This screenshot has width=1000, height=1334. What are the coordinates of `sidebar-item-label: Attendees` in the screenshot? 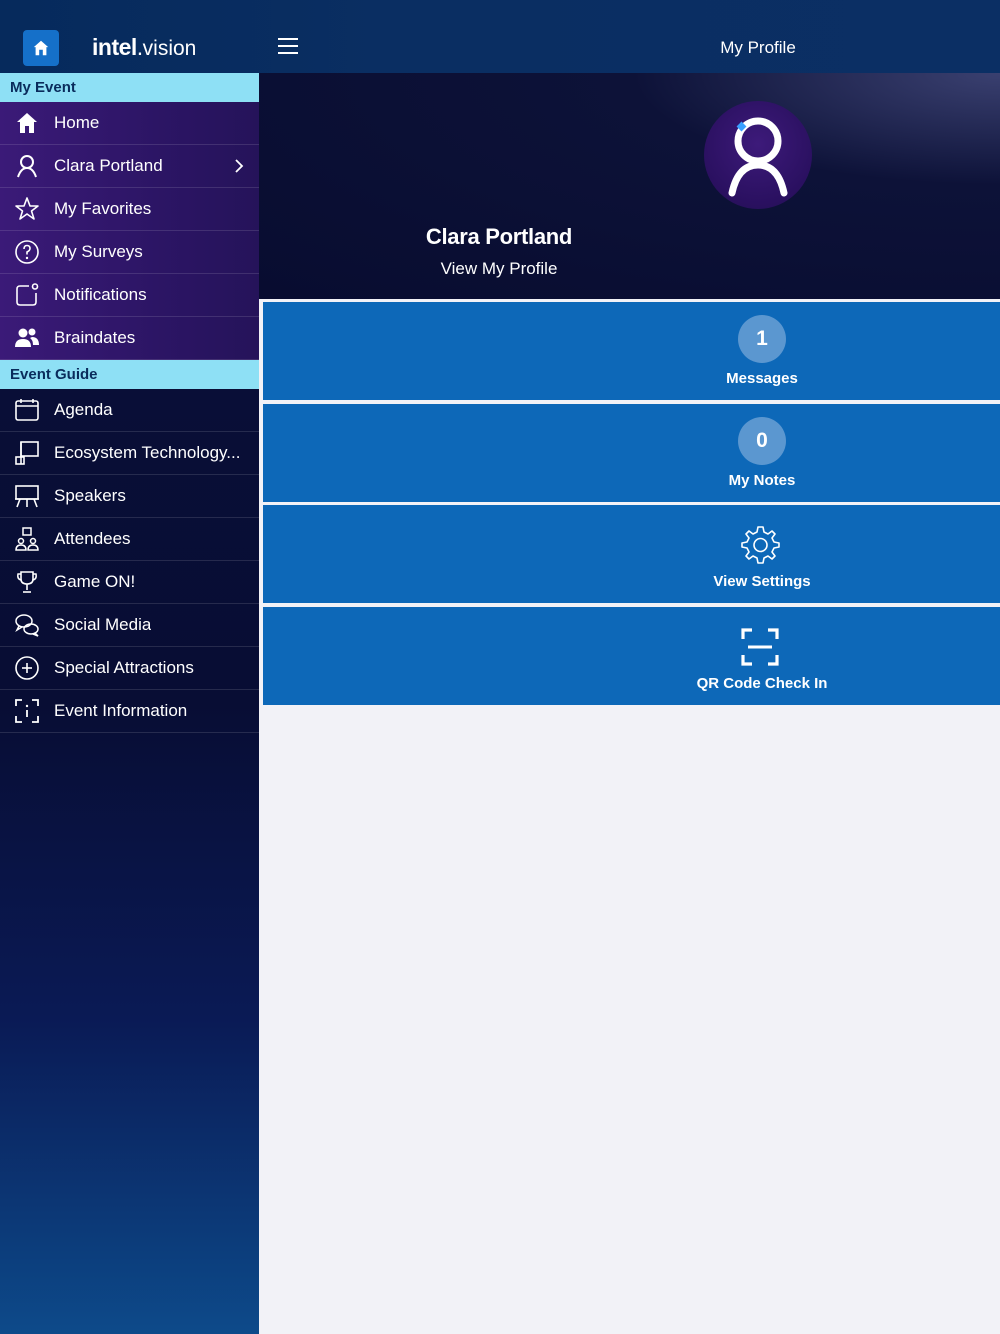 It's located at (92, 538).